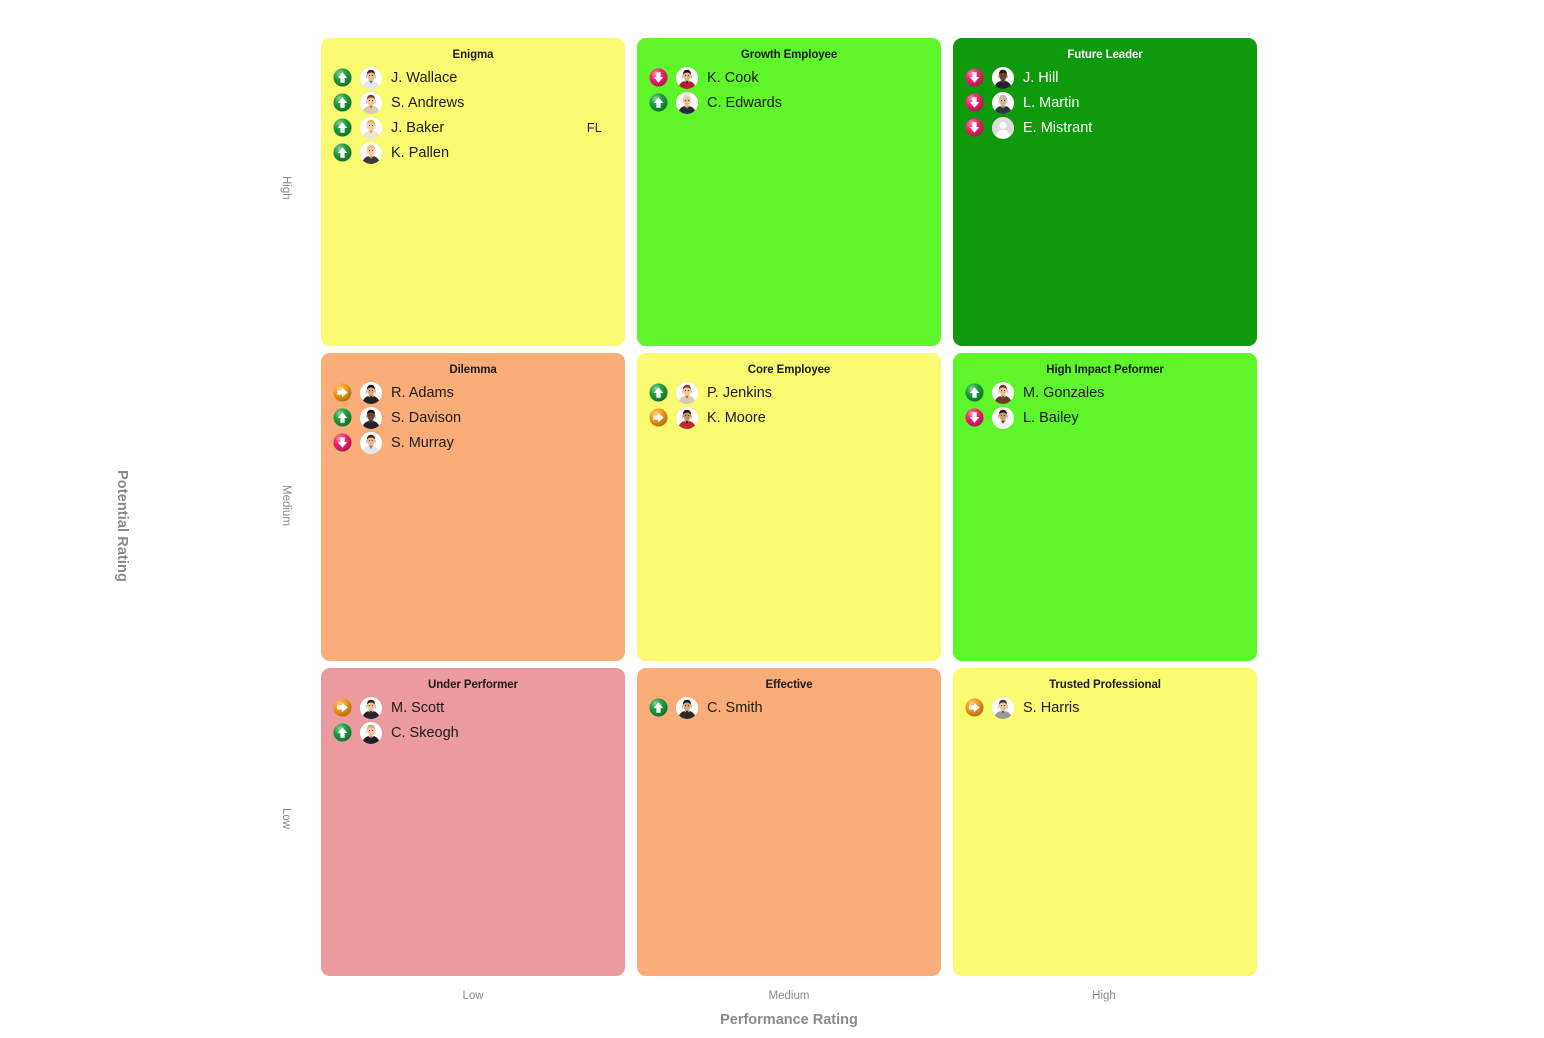  Describe the element at coordinates (789, 822) in the screenshot. I see `matrix-cell-effective: Effective C. Smith` at that location.